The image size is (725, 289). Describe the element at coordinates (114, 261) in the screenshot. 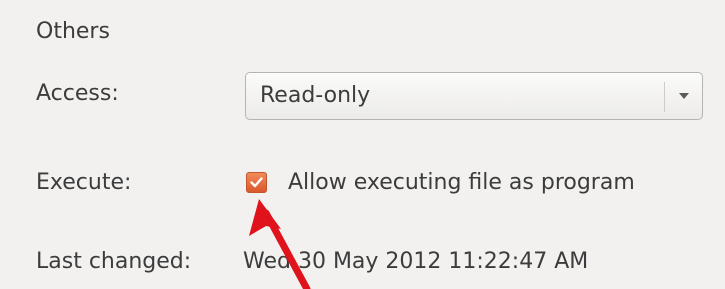

I see `last-changed-label: Last changed:` at that location.